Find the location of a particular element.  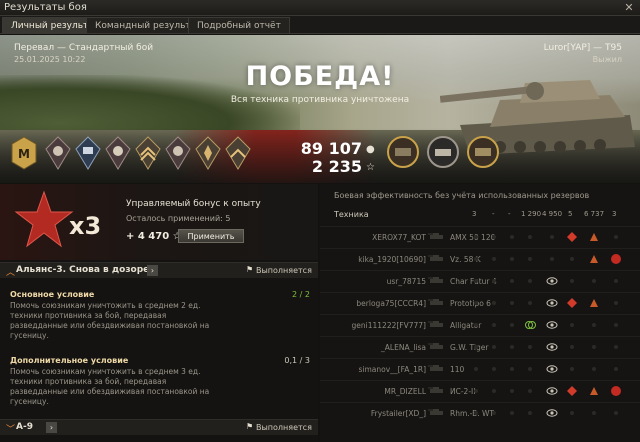

battle-result-subtitle: Вся техника противника уничтожена is located at coordinates (320, 100).